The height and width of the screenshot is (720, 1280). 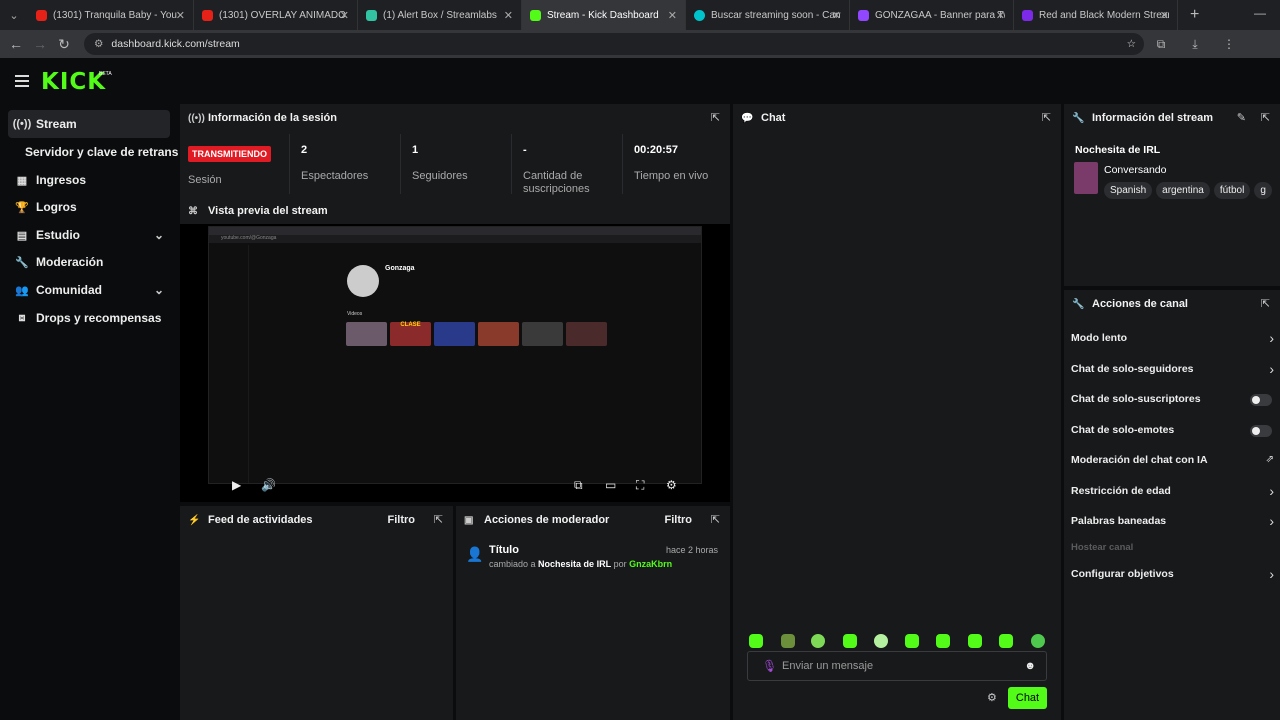 What do you see at coordinates (650, 564) in the screenshot?
I see `entry-user-link: GnzaKbrn` at bounding box center [650, 564].